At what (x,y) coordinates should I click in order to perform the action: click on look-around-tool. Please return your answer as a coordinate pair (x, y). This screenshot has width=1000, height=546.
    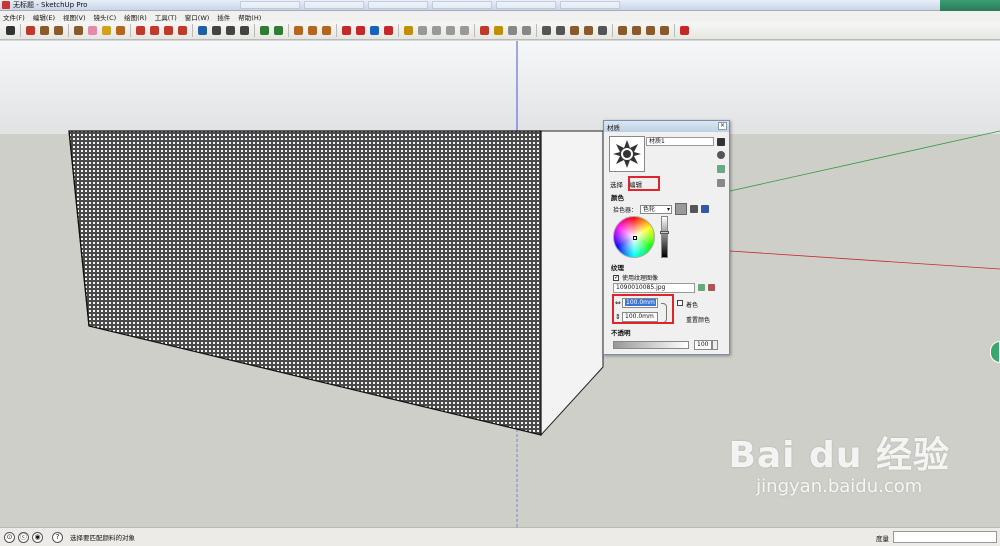
    Looking at the image, I should click on (464, 30).